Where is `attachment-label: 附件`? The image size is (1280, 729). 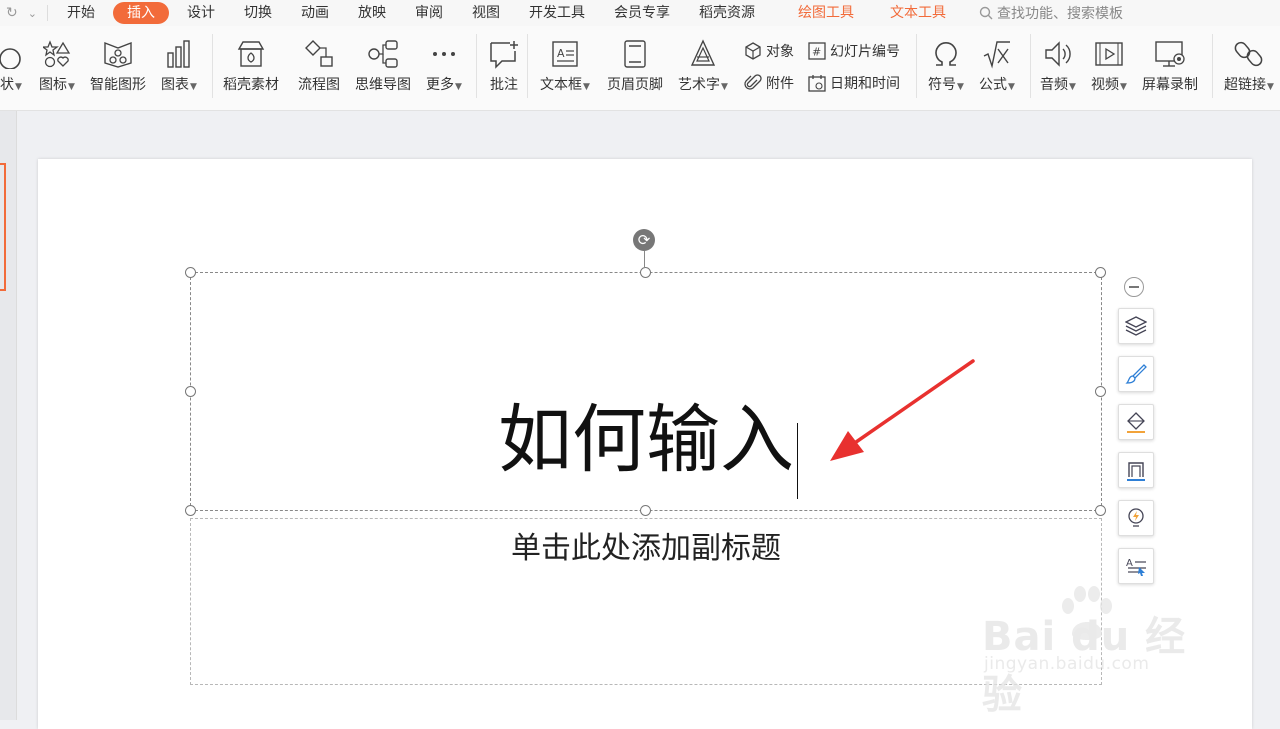 attachment-label: 附件 is located at coordinates (780, 84).